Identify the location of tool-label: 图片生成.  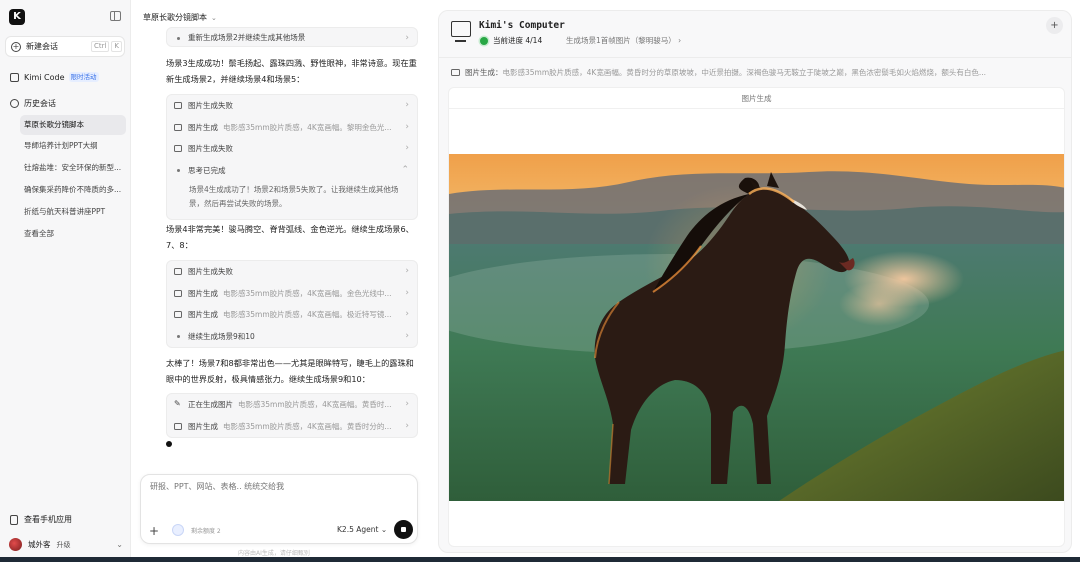
(480, 72).